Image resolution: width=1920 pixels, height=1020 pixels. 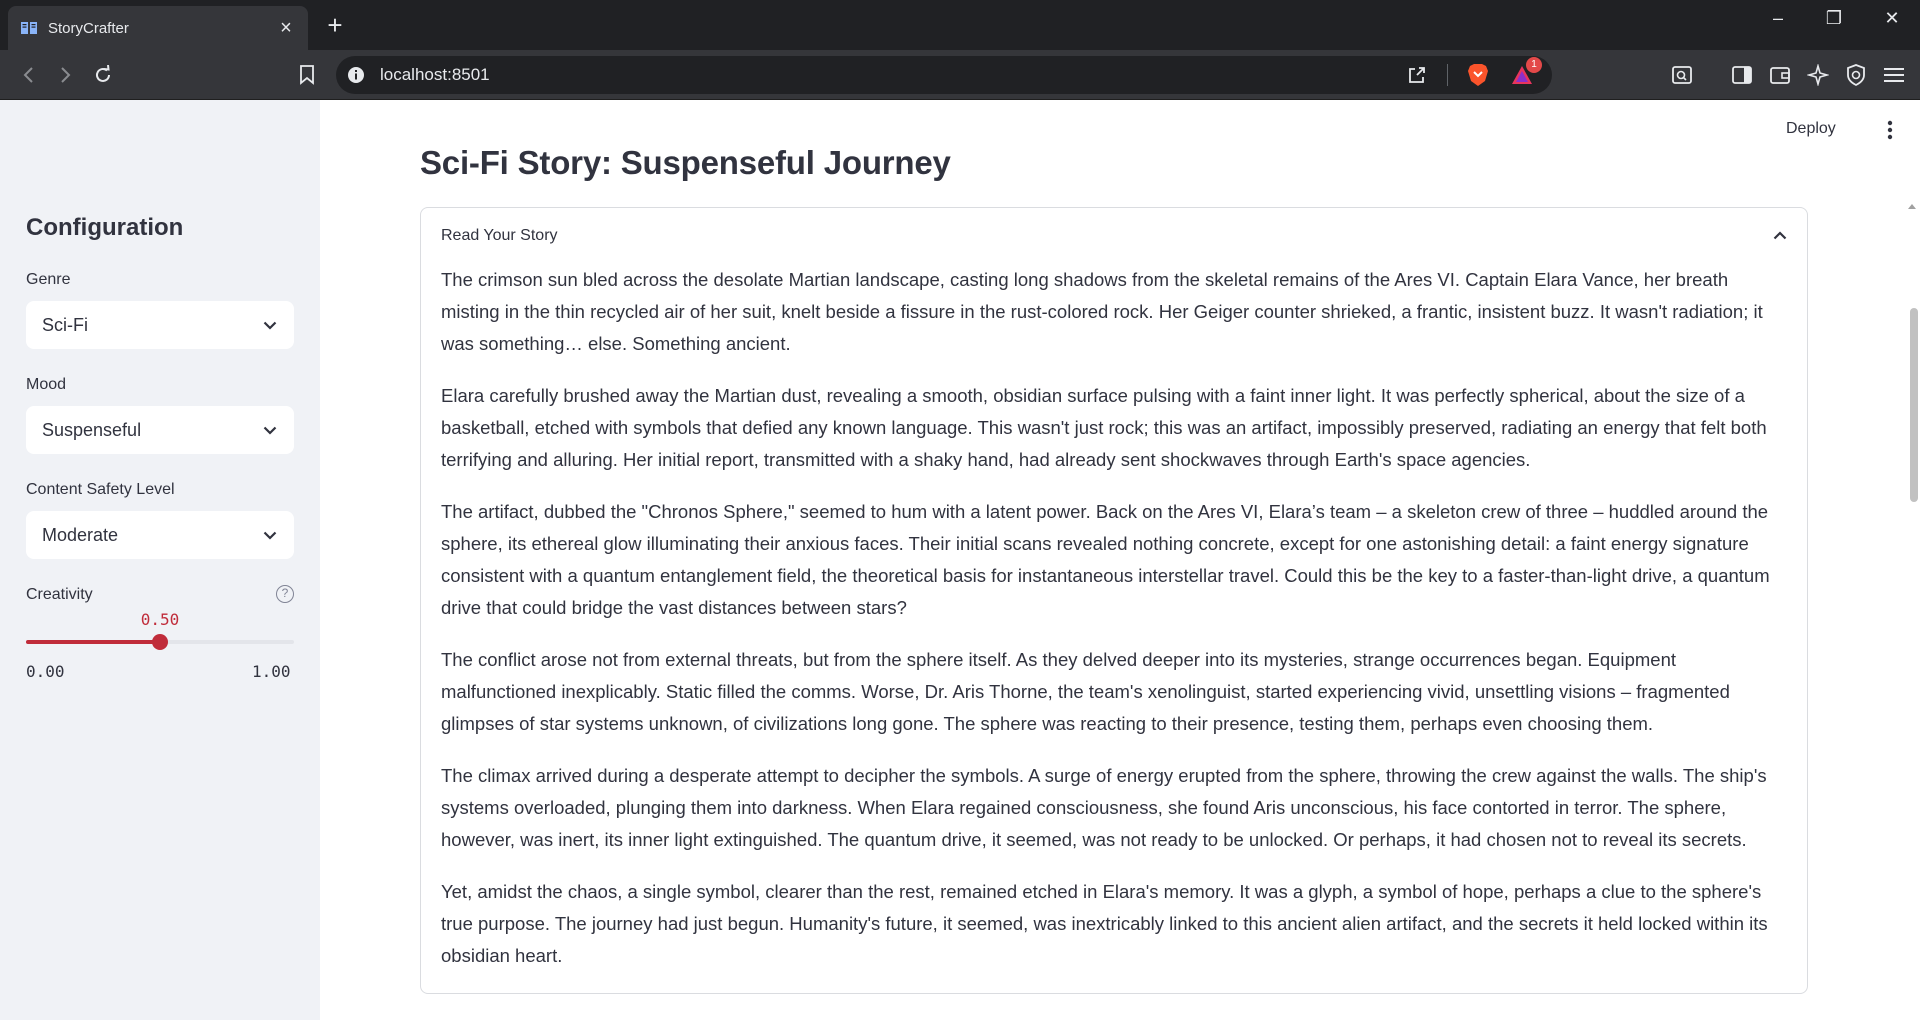 I want to click on restore-icon: ❐, so click(x=1834, y=18).